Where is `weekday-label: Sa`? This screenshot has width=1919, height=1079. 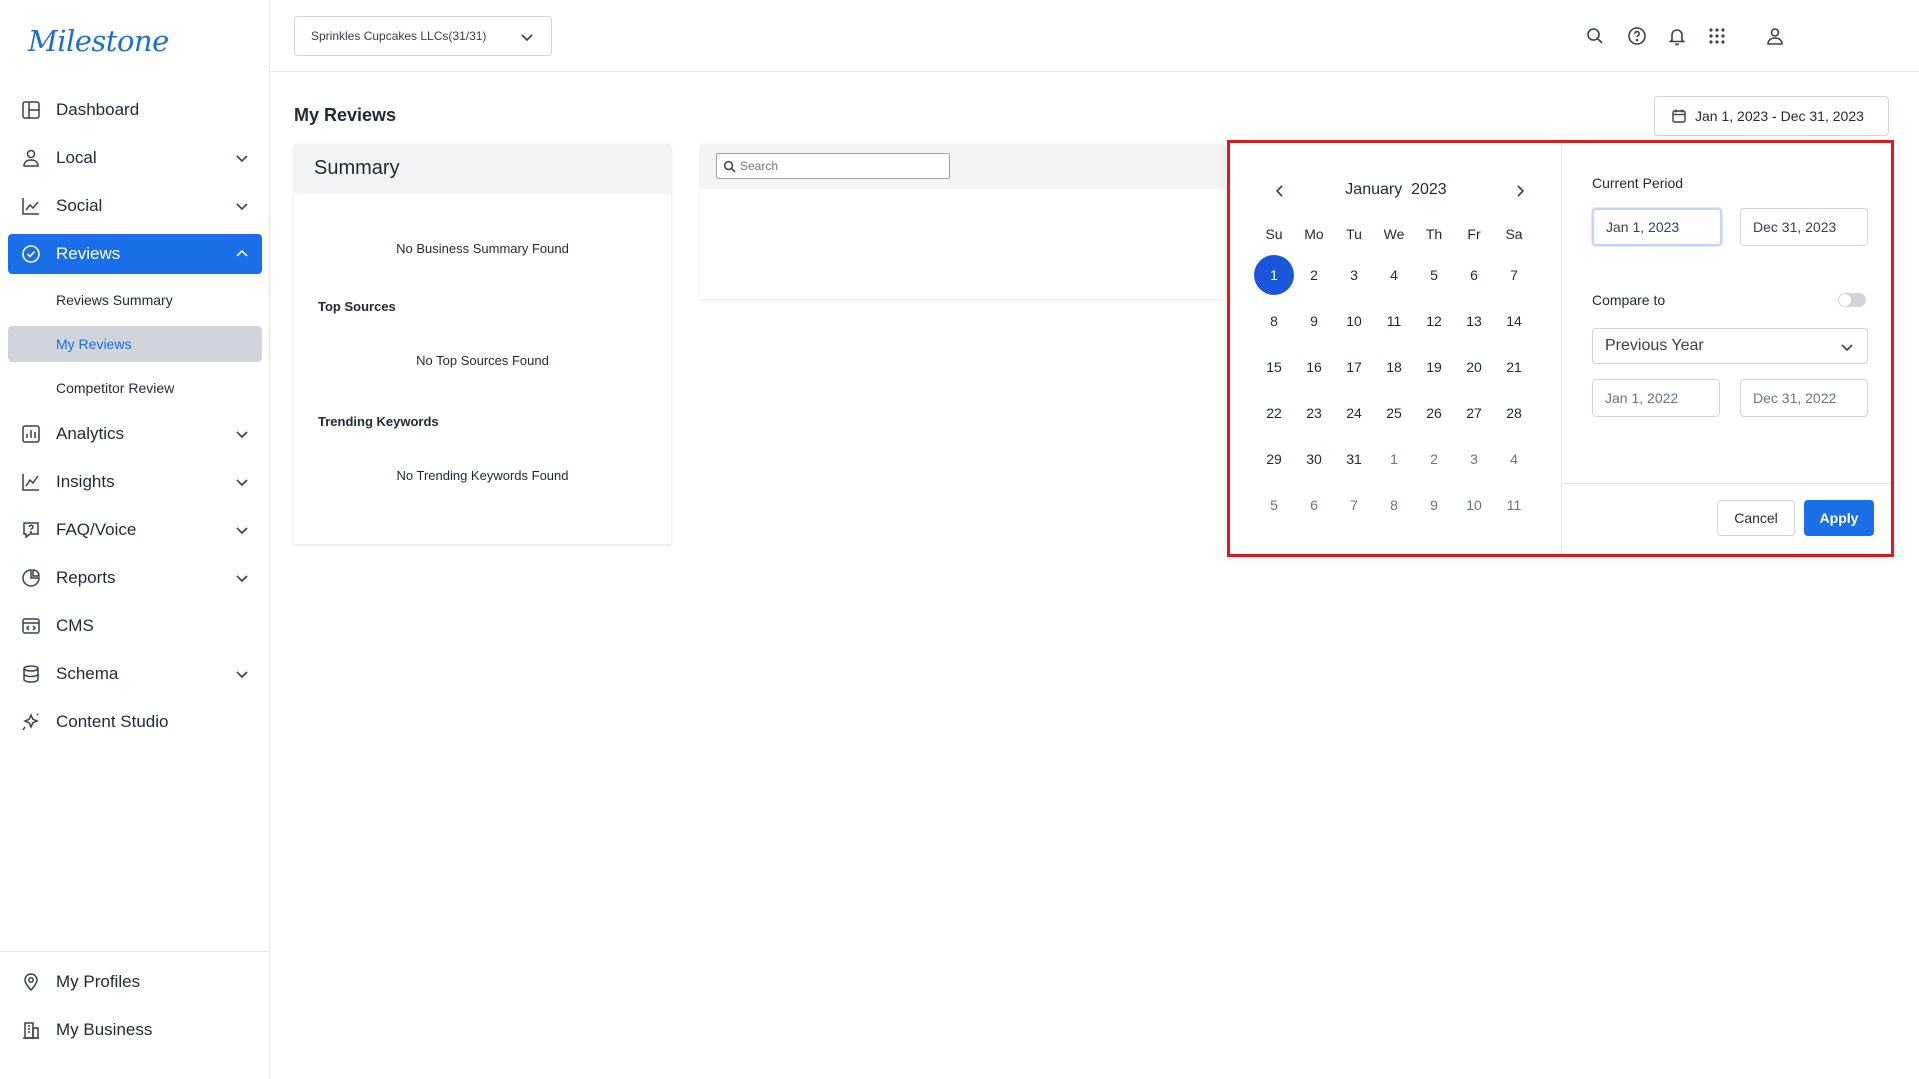 weekday-label: Sa is located at coordinates (1514, 234).